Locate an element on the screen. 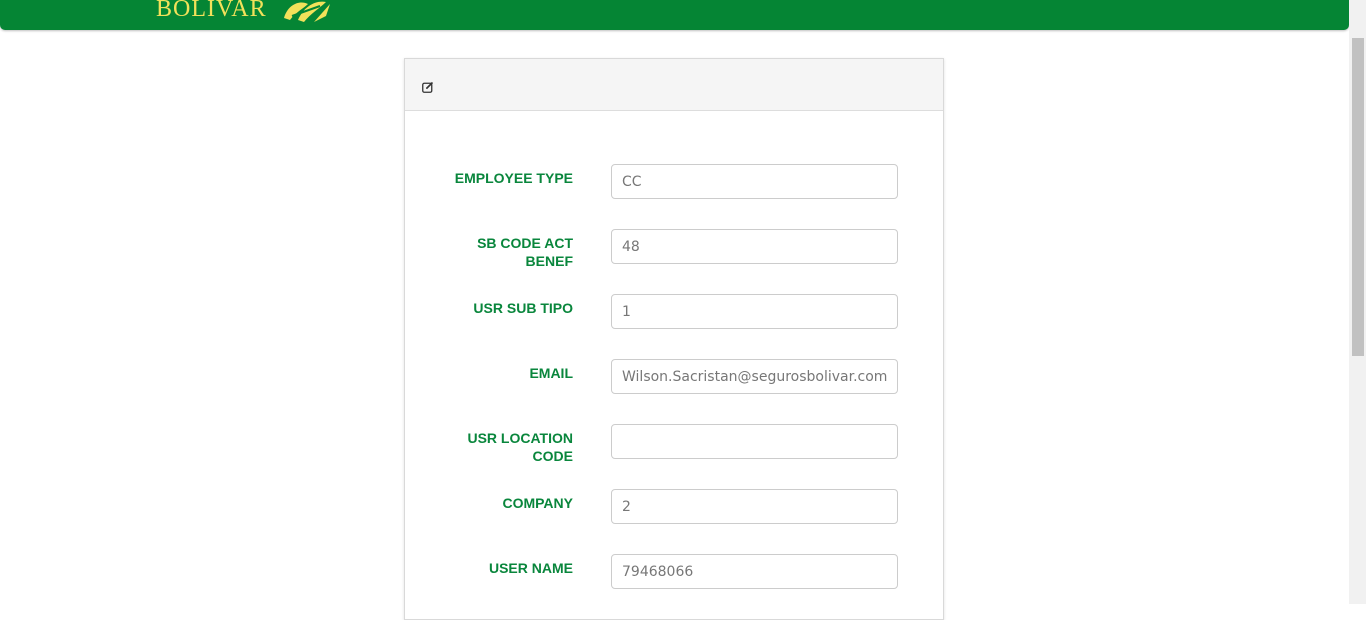 The width and height of the screenshot is (1366, 620). form-row-usr-sub-tipo: USR SUB TIPO is located at coordinates (674, 314).